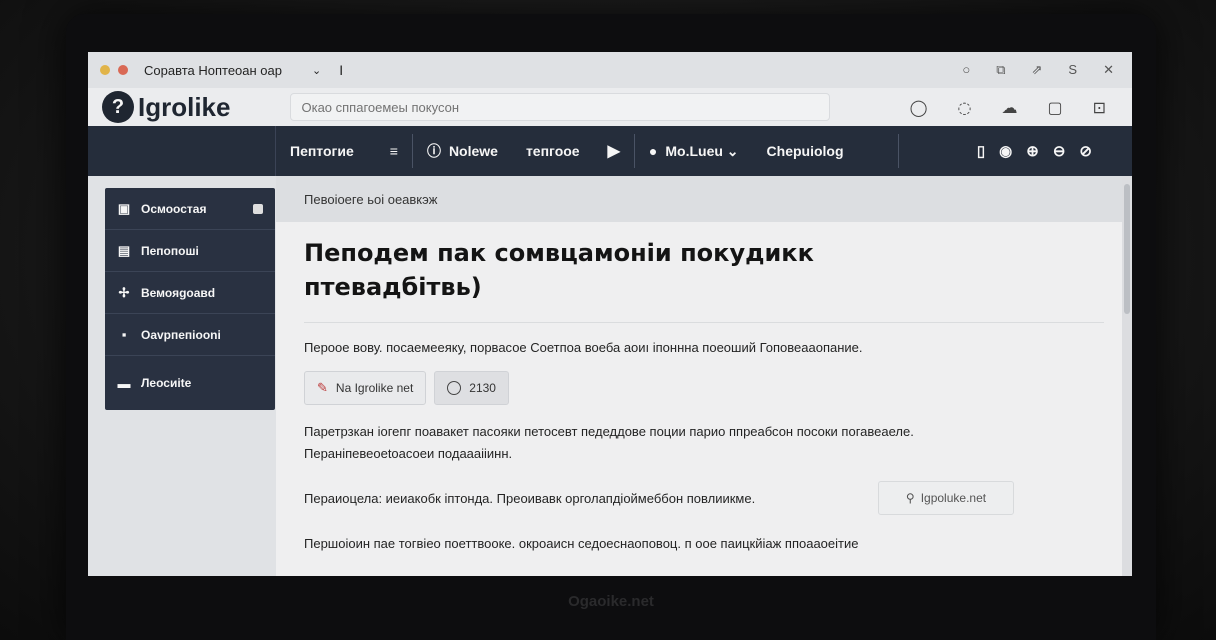  What do you see at coordinates (1005, 151) in the screenshot?
I see `camera-icon: ◉` at bounding box center [1005, 151].